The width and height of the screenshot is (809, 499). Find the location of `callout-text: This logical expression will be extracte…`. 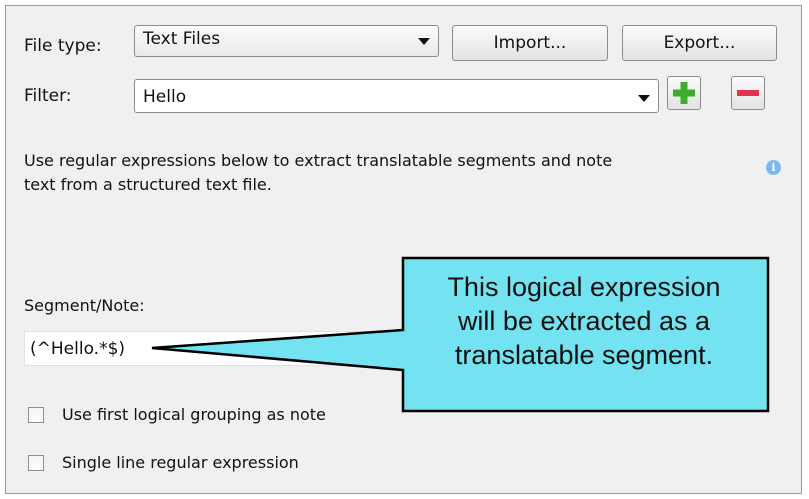

callout-text: This logical expression will be extracte… is located at coordinates (584, 321).